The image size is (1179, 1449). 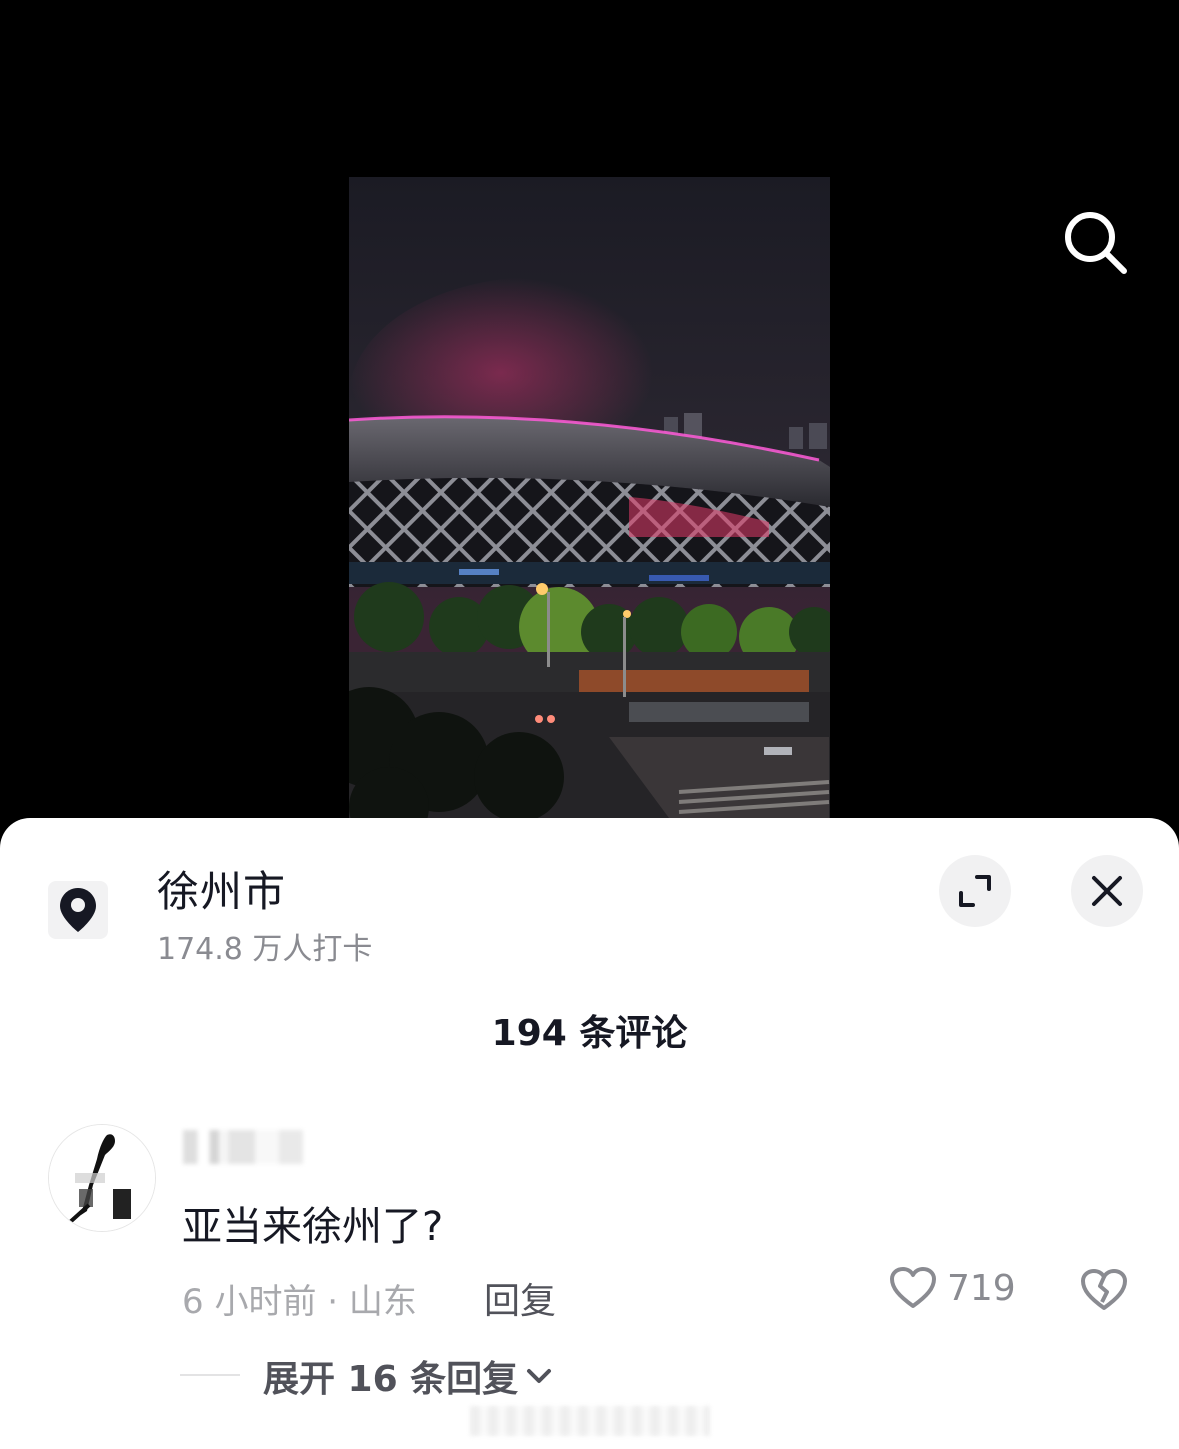 What do you see at coordinates (589, 1033) in the screenshot?
I see `comment-count-title: 194 条评论` at bounding box center [589, 1033].